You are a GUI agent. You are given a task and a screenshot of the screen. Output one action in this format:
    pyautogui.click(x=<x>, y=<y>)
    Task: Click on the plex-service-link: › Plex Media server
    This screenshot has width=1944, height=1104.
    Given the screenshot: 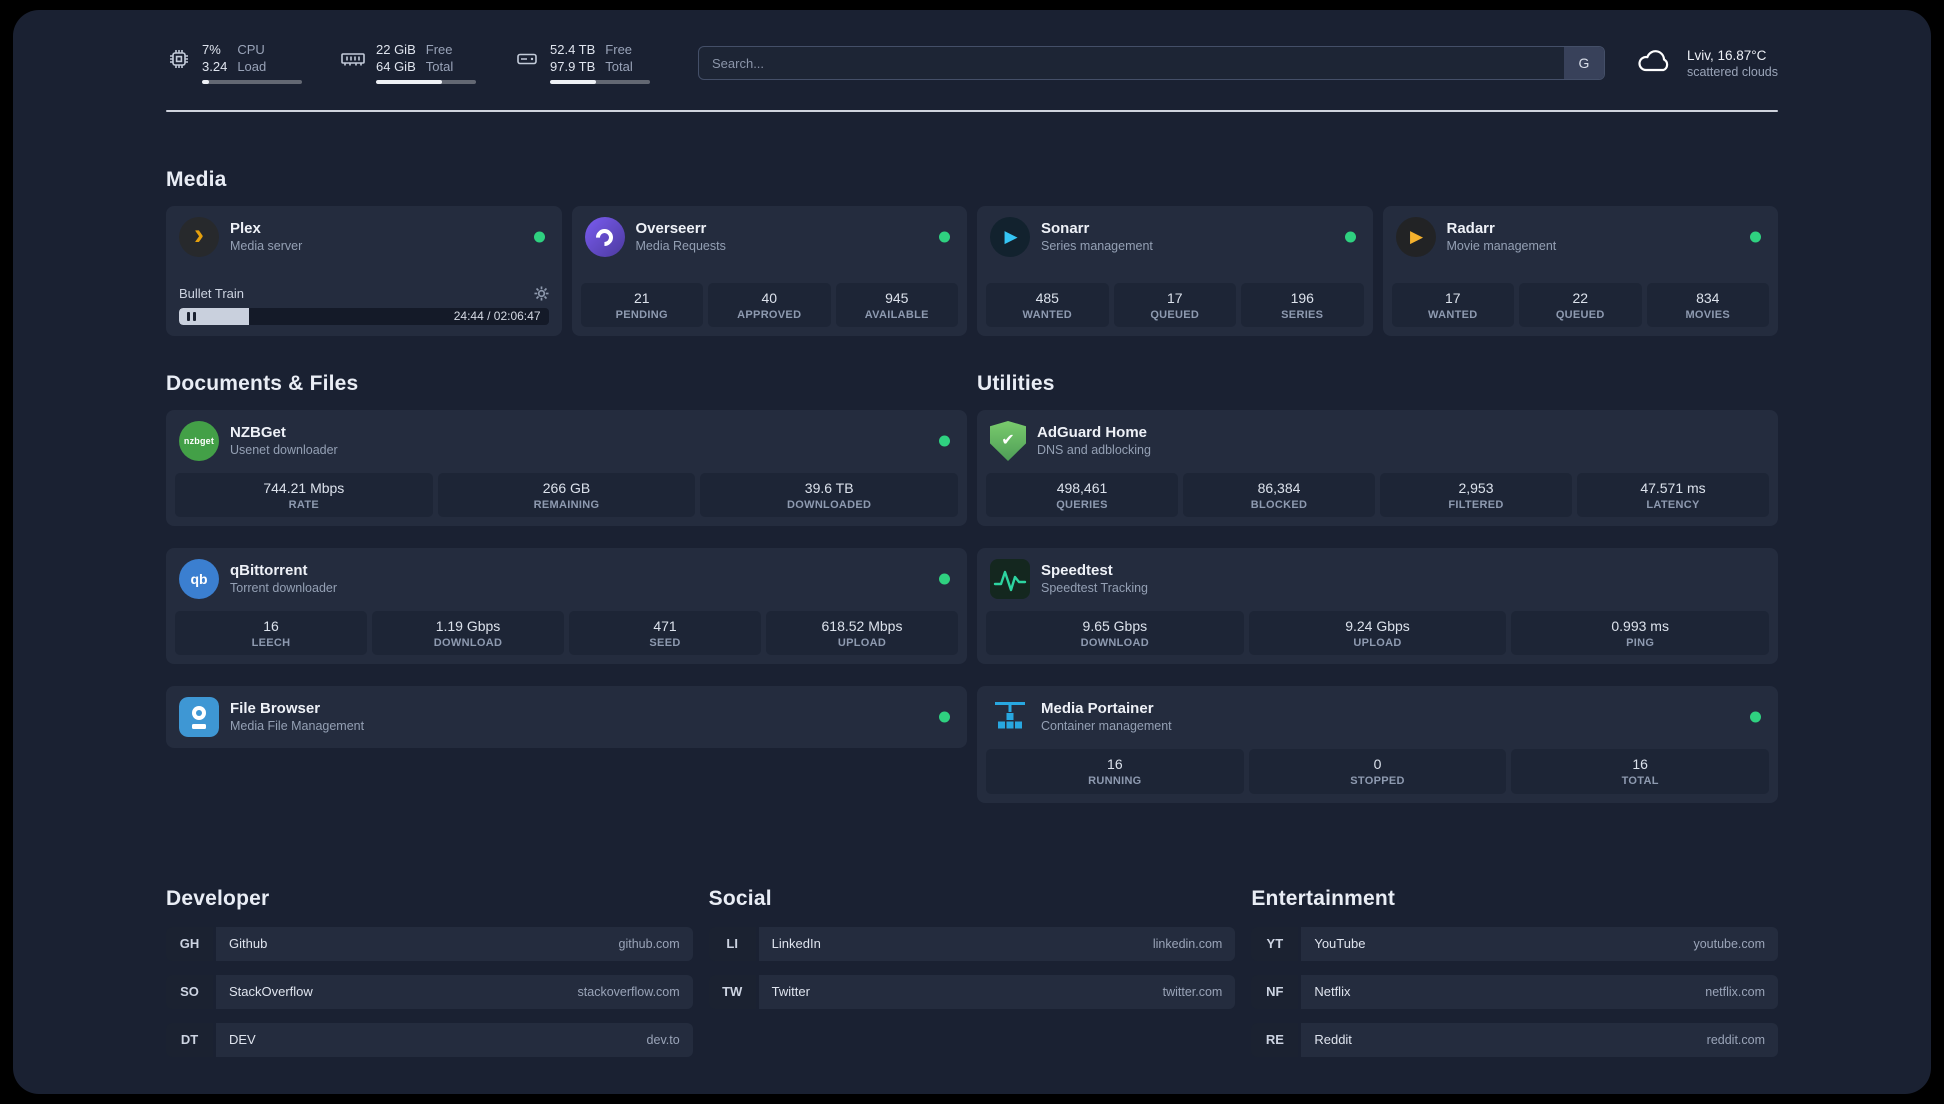 What is the action you would take?
    pyautogui.click(x=364, y=237)
    